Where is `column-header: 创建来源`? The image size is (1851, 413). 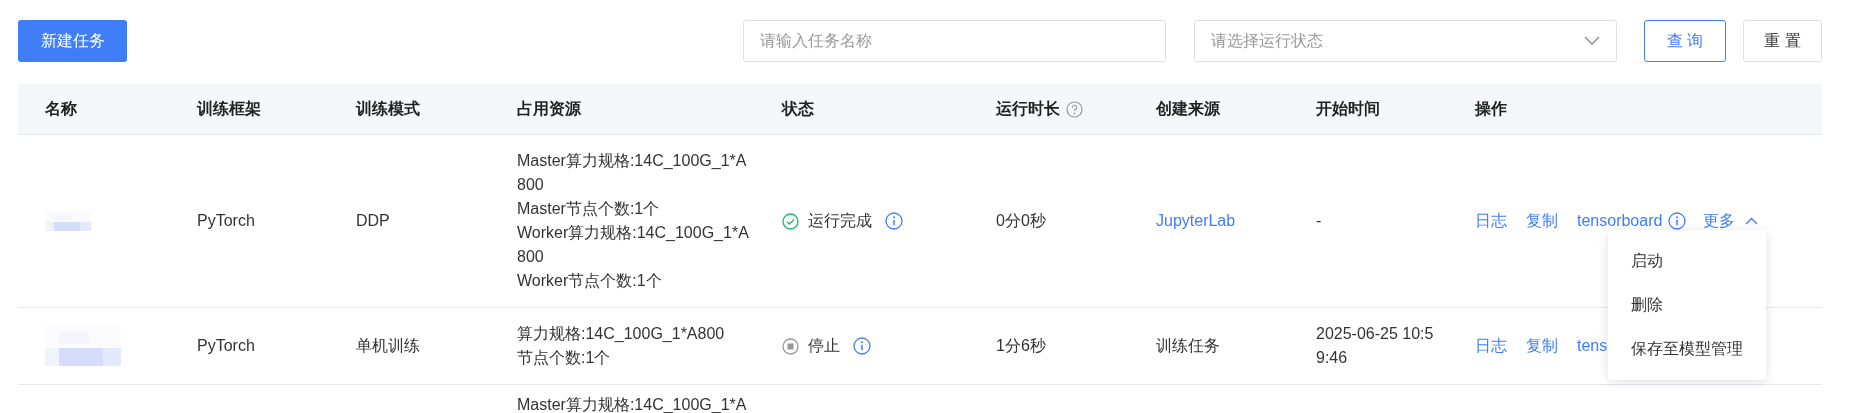
column-header: 创建来源 is located at coordinates (1188, 108).